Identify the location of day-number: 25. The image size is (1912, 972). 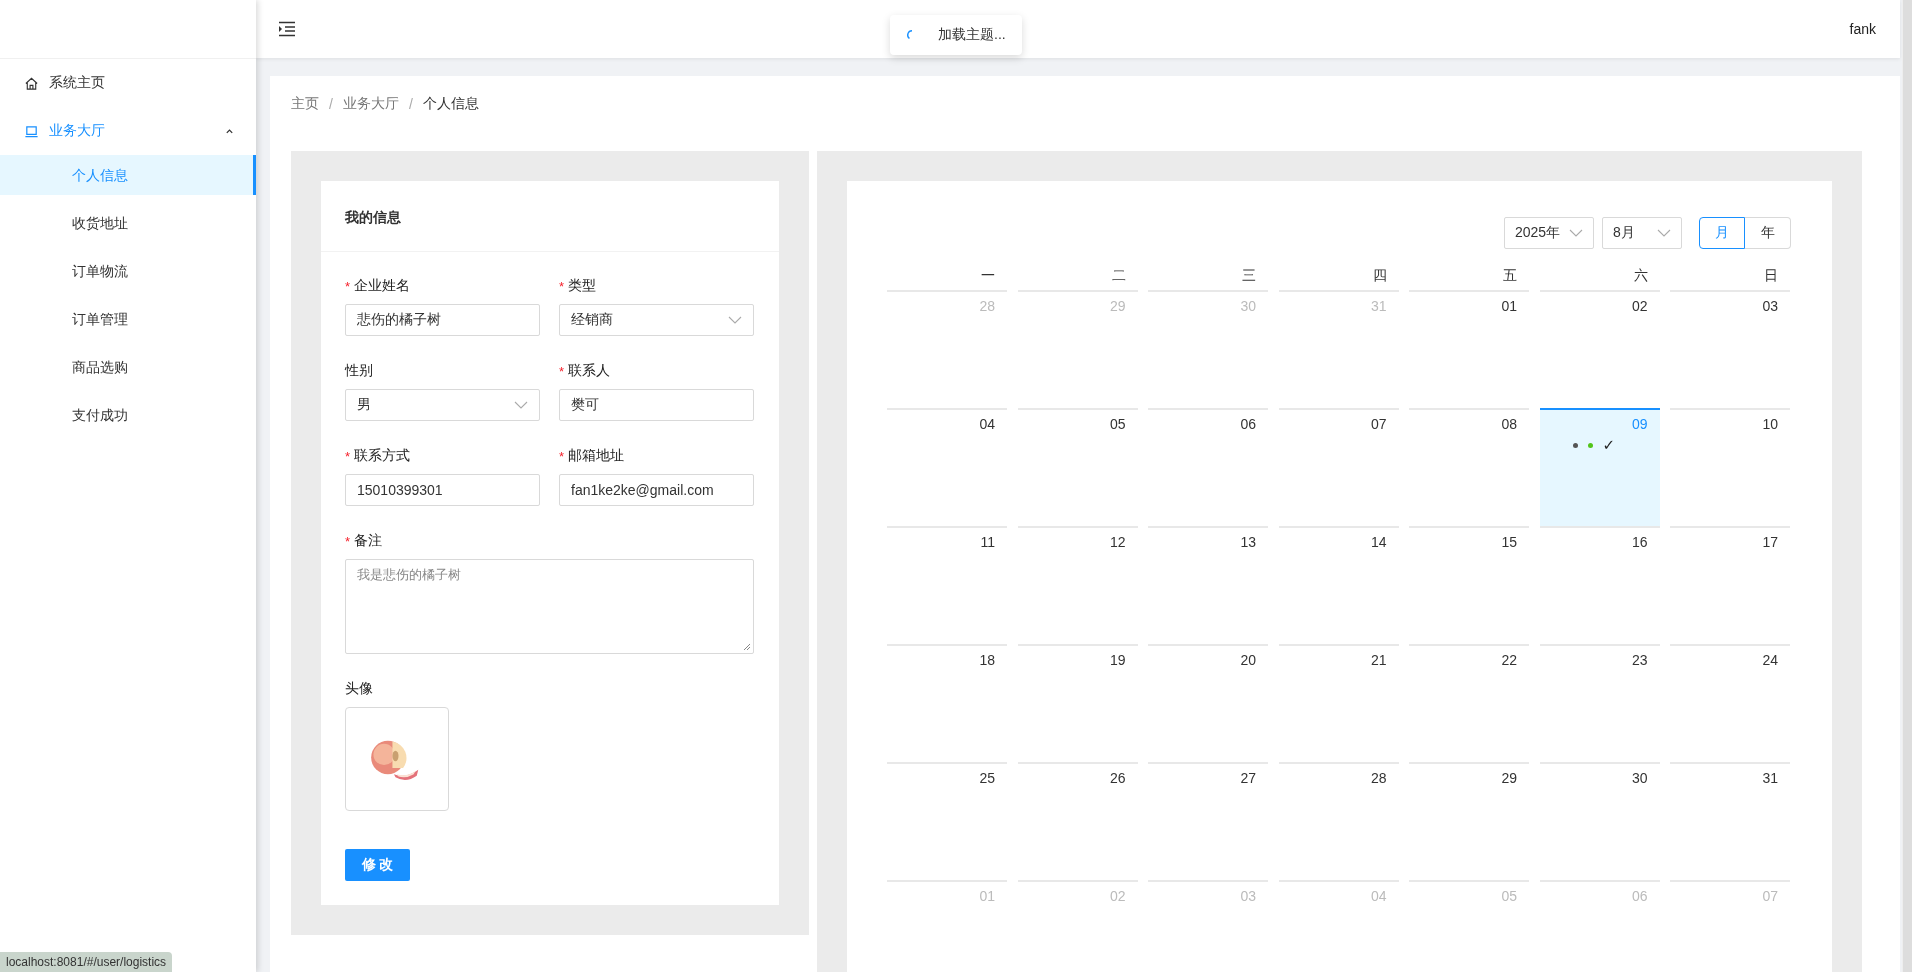
(986, 778).